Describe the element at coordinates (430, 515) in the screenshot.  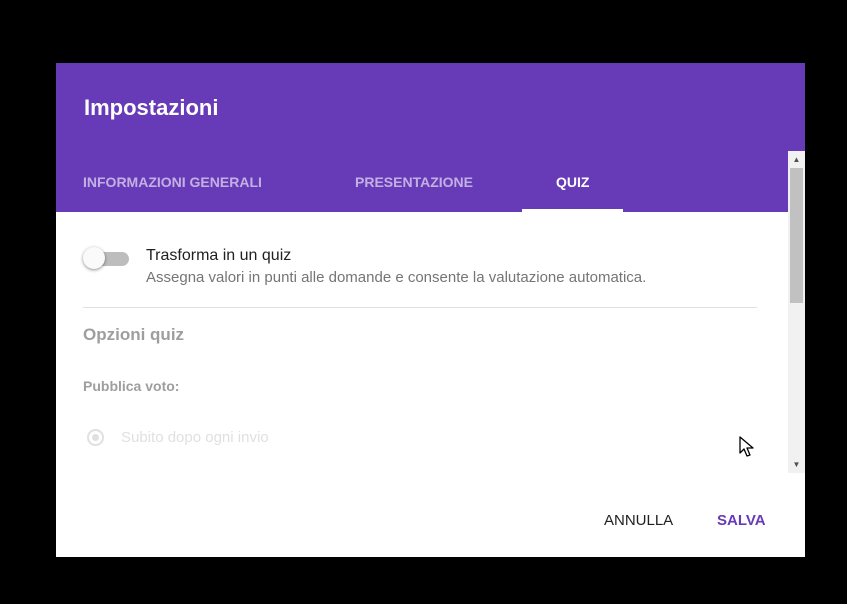
I see `dialog-actions: ANNULLA SALVA` at that location.